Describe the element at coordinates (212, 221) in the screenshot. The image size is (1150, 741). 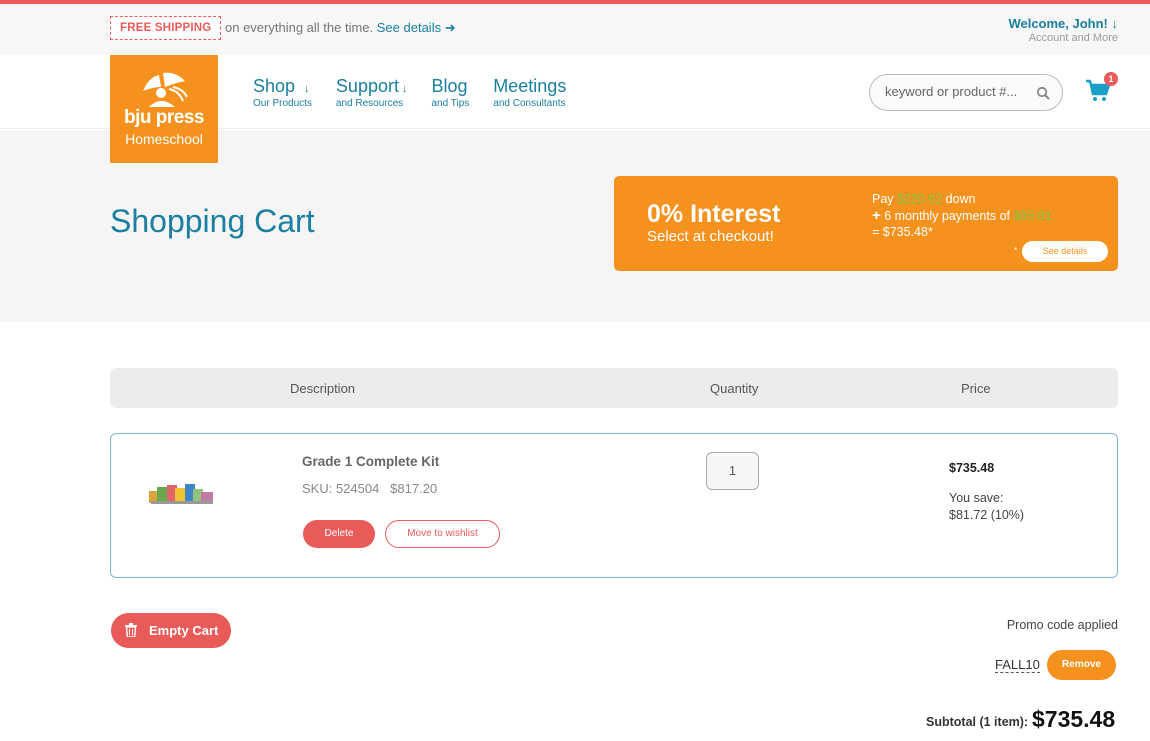
I see `page-title: Shopping Cart` at that location.